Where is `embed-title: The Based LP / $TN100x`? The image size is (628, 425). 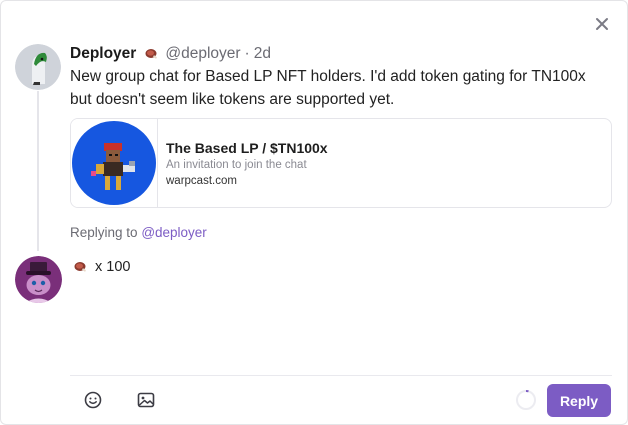 embed-title: The Based LP / $TN100x is located at coordinates (247, 148).